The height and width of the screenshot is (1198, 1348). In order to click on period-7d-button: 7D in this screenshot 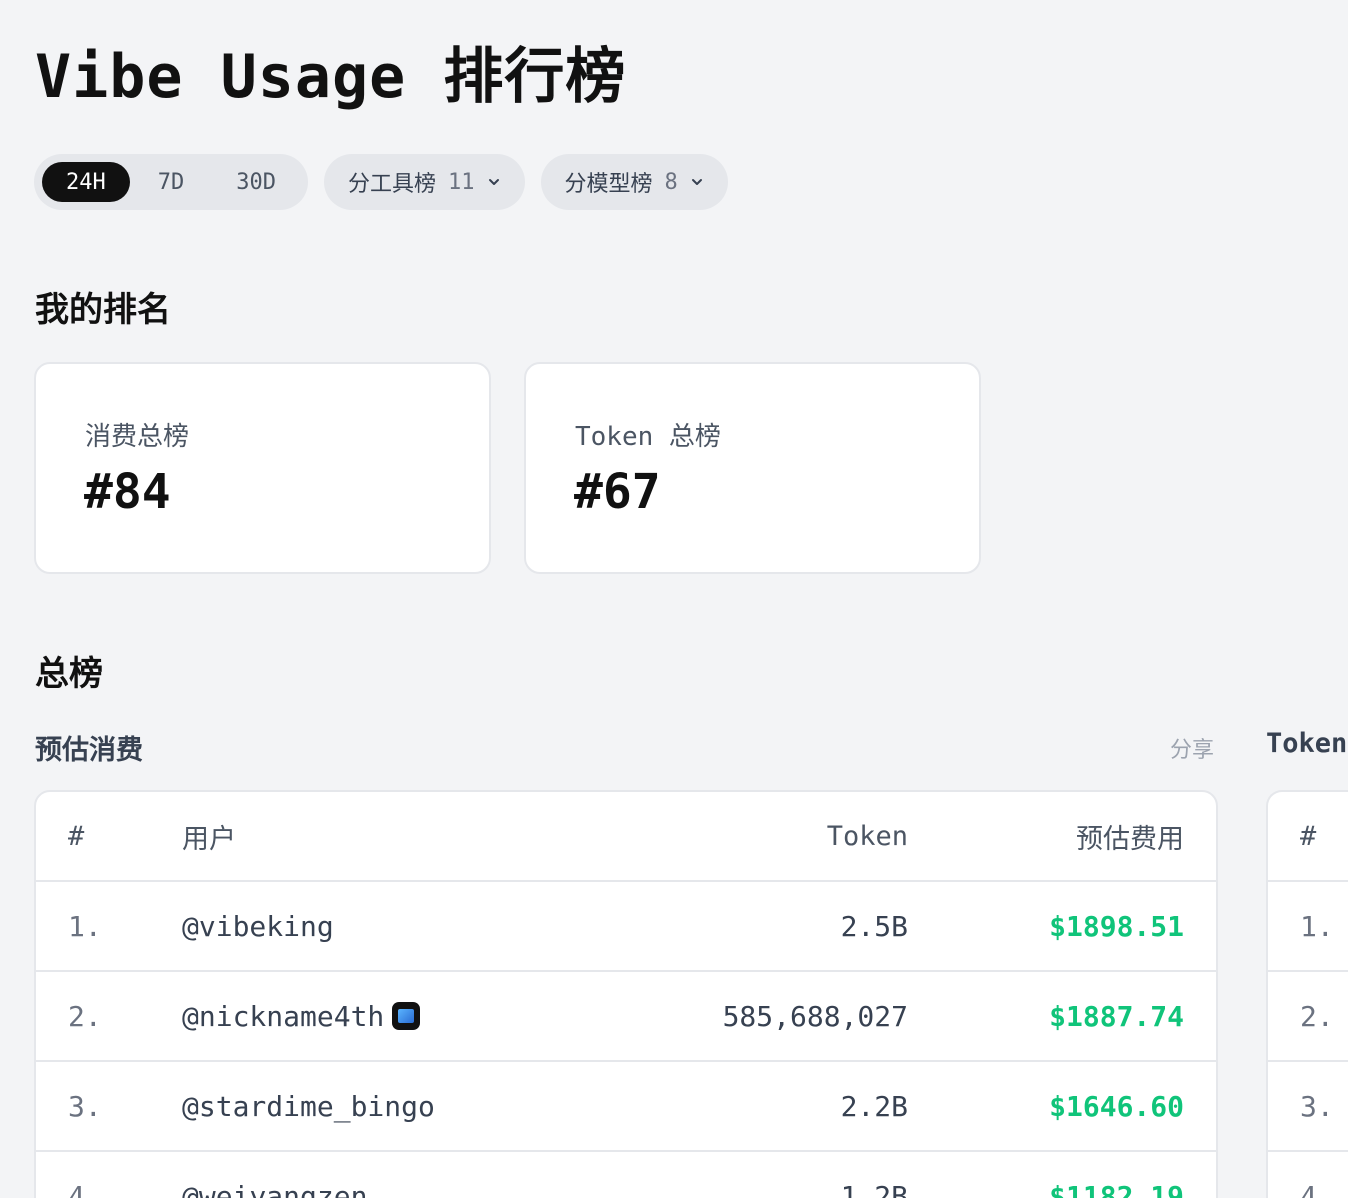, I will do `click(171, 182)`.